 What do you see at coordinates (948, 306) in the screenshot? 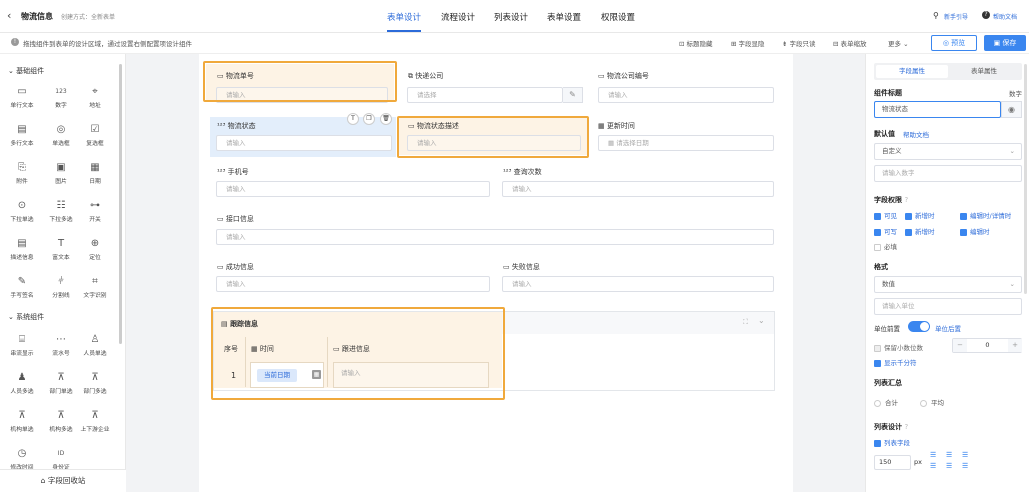
I see `unit-input: 请输入单位` at bounding box center [948, 306].